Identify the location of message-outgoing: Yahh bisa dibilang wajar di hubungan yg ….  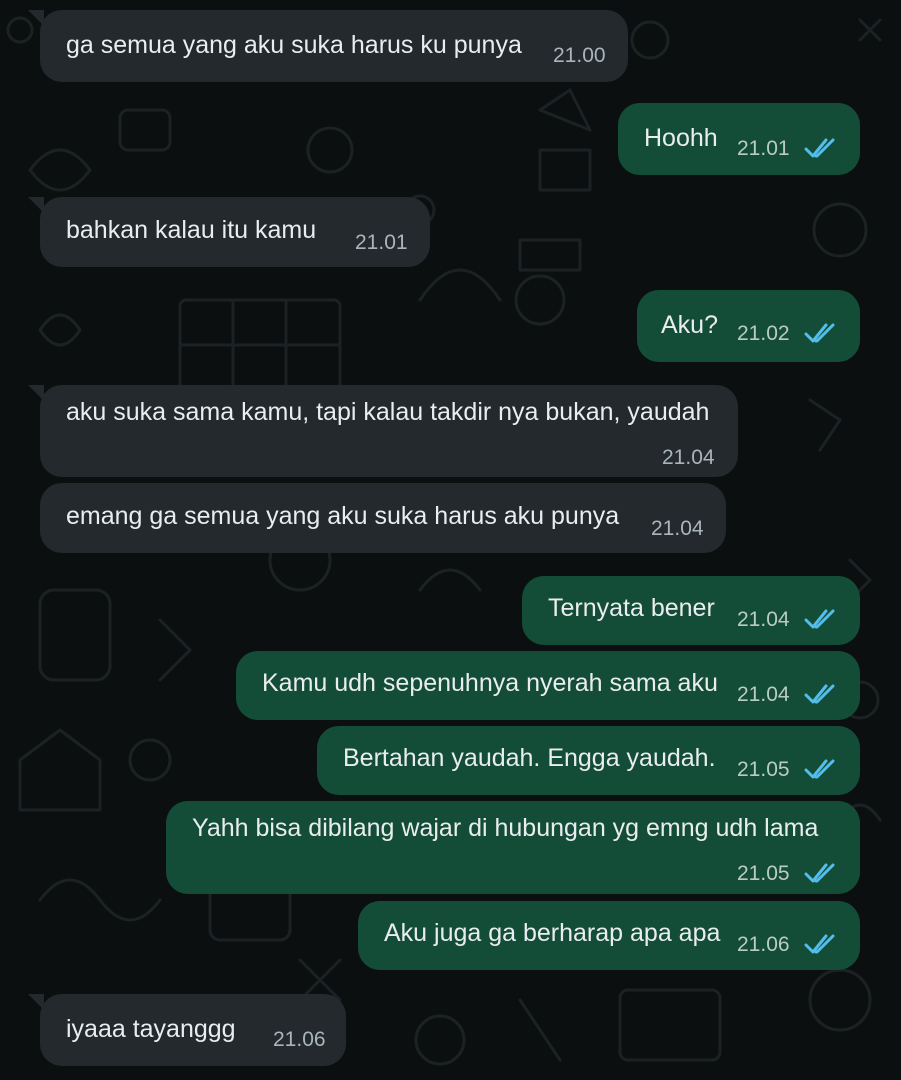
(513, 847).